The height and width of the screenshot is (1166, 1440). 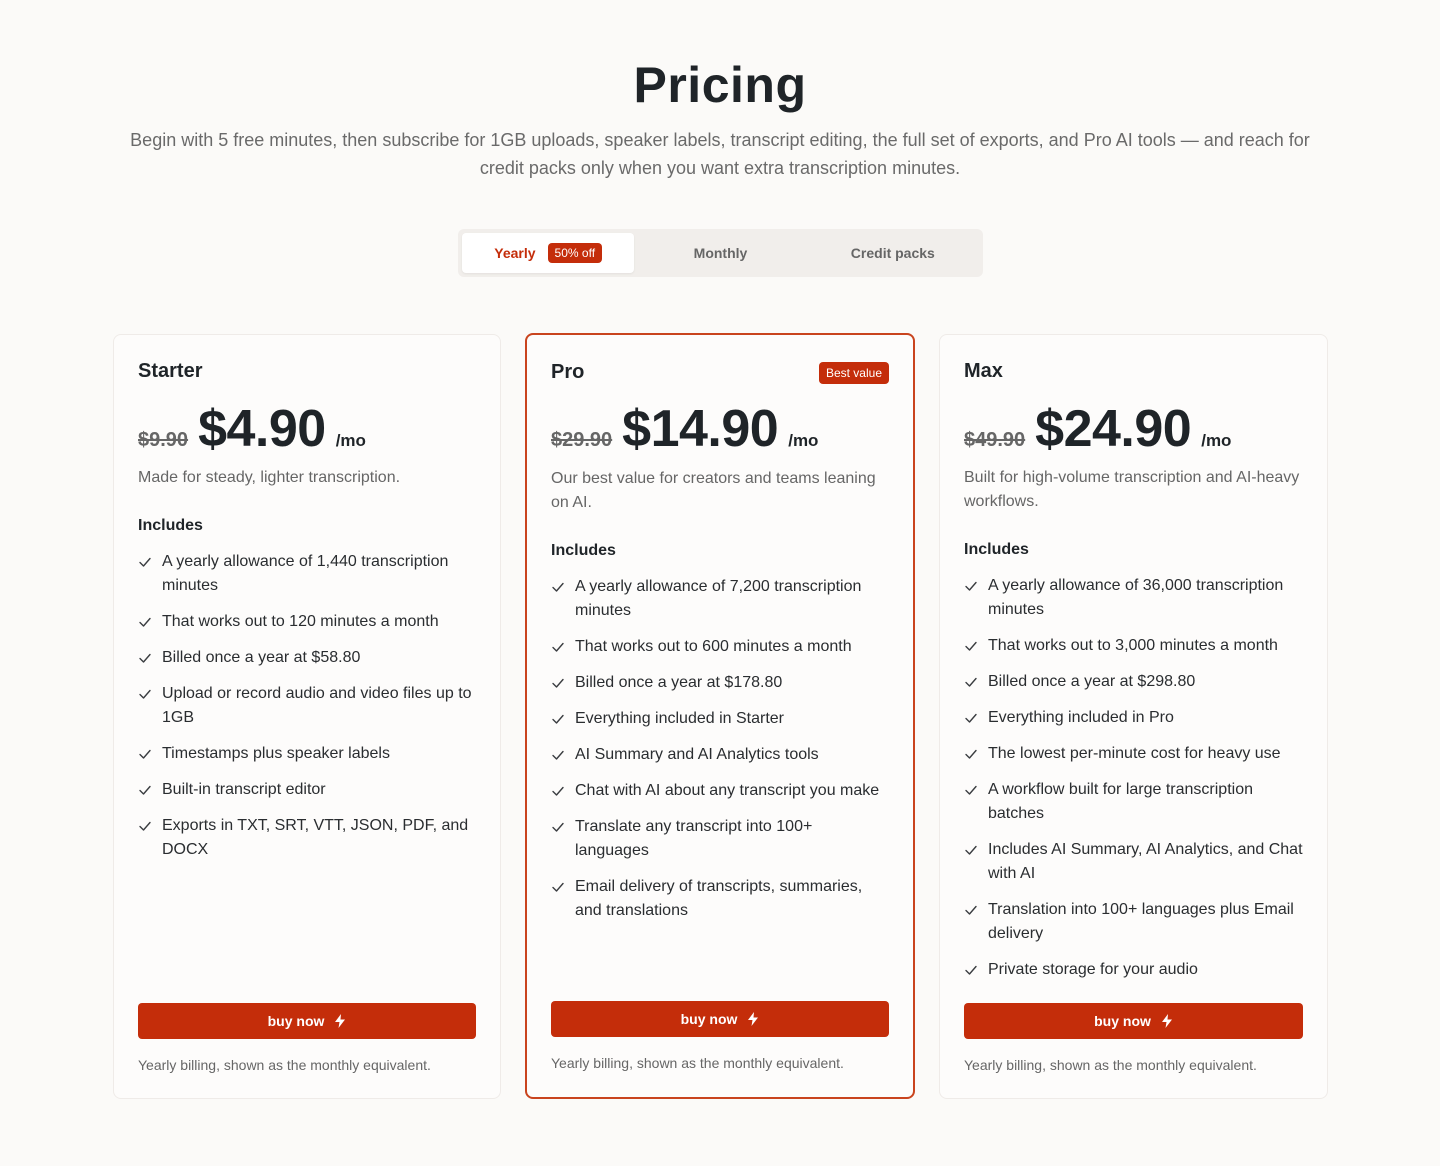 What do you see at coordinates (995, 440) in the screenshot?
I see `old-price: $49.90` at bounding box center [995, 440].